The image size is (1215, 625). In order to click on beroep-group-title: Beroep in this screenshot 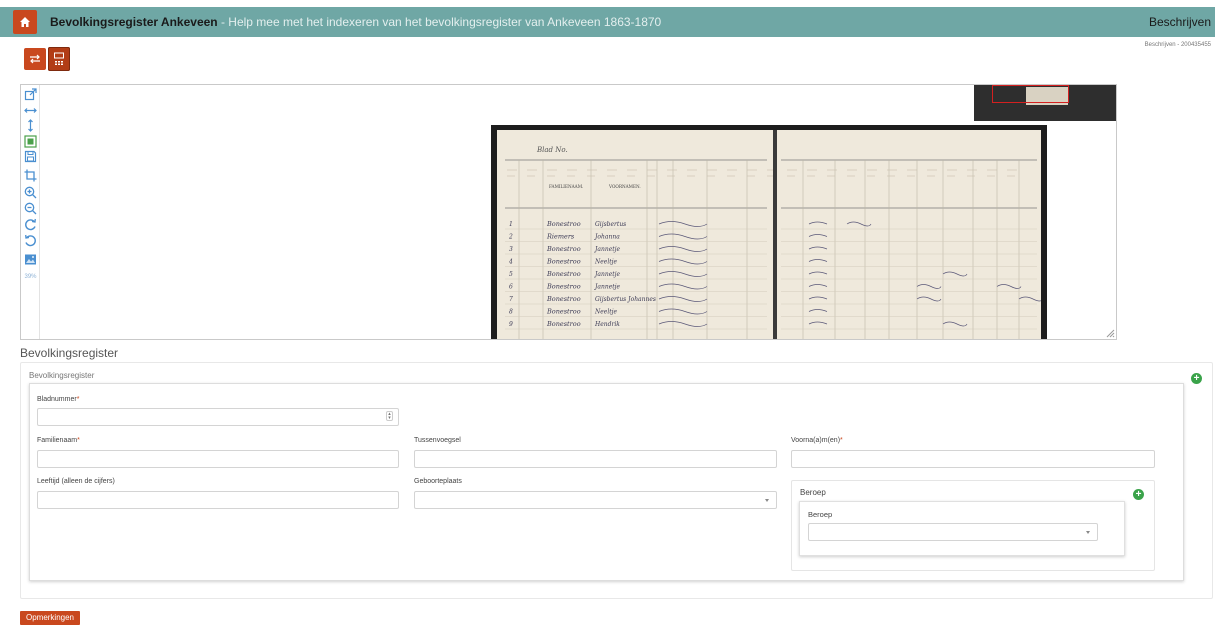, I will do `click(813, 492)`.